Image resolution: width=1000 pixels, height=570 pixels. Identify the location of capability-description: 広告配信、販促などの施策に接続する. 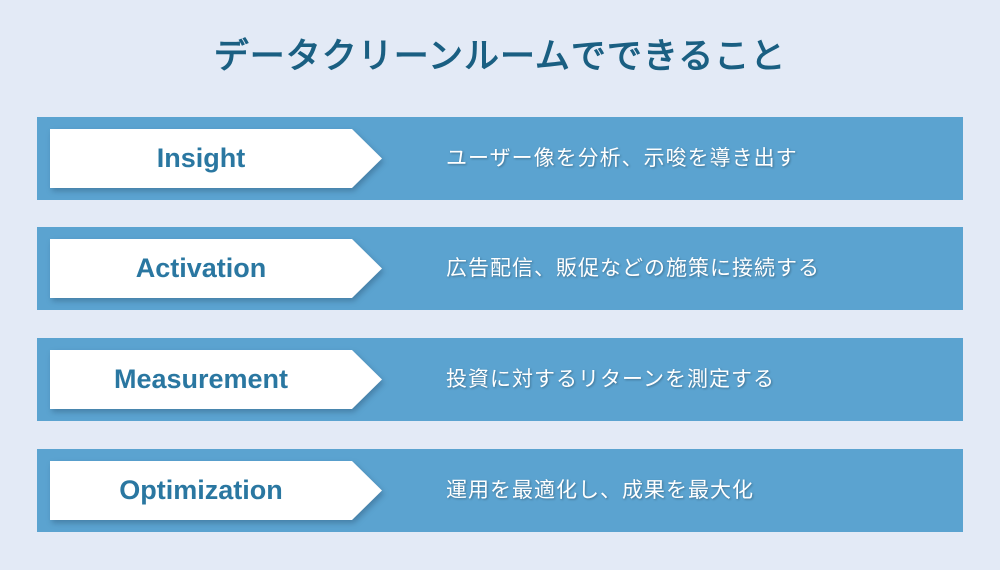
(633, 268).